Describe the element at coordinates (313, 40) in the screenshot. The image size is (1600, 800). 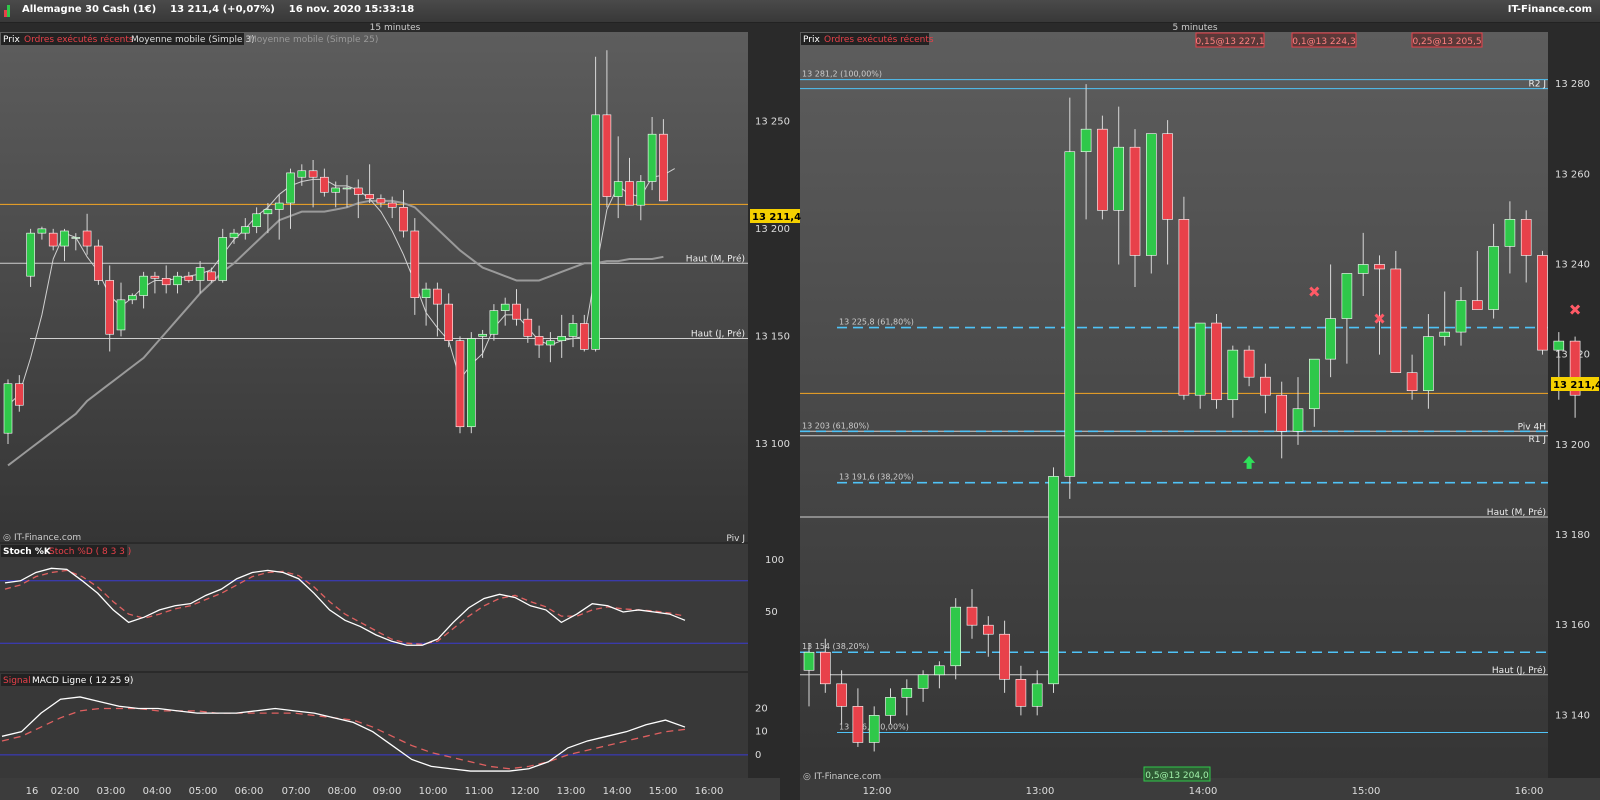
I see `left-legend-ma25: Moyenne mobile (Simple 25)` at that location.